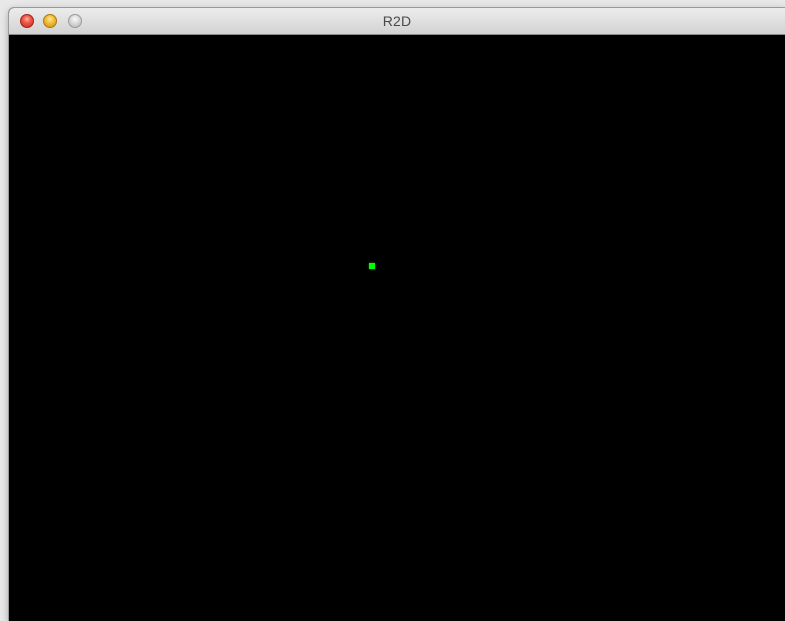 The height and width of the screenshot is (621, 785). I want to click on window-title: R2D, so click(397, 21).